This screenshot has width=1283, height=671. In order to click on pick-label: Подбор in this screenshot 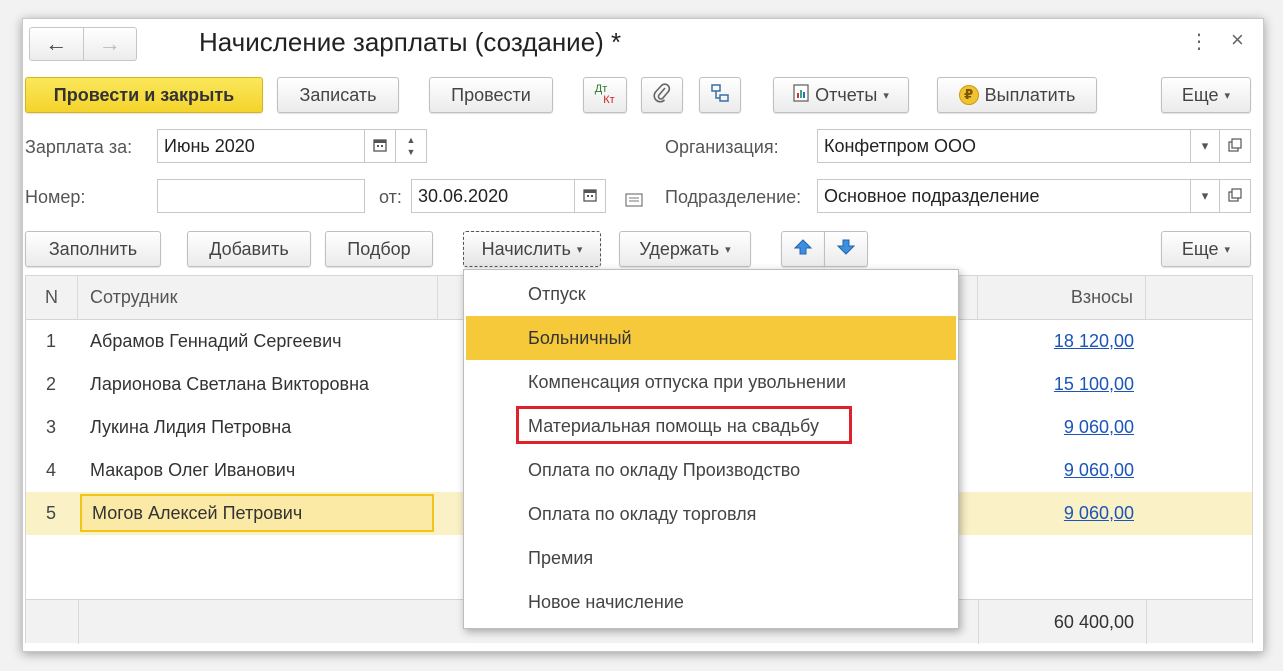, I will do `click(379, 248)`.